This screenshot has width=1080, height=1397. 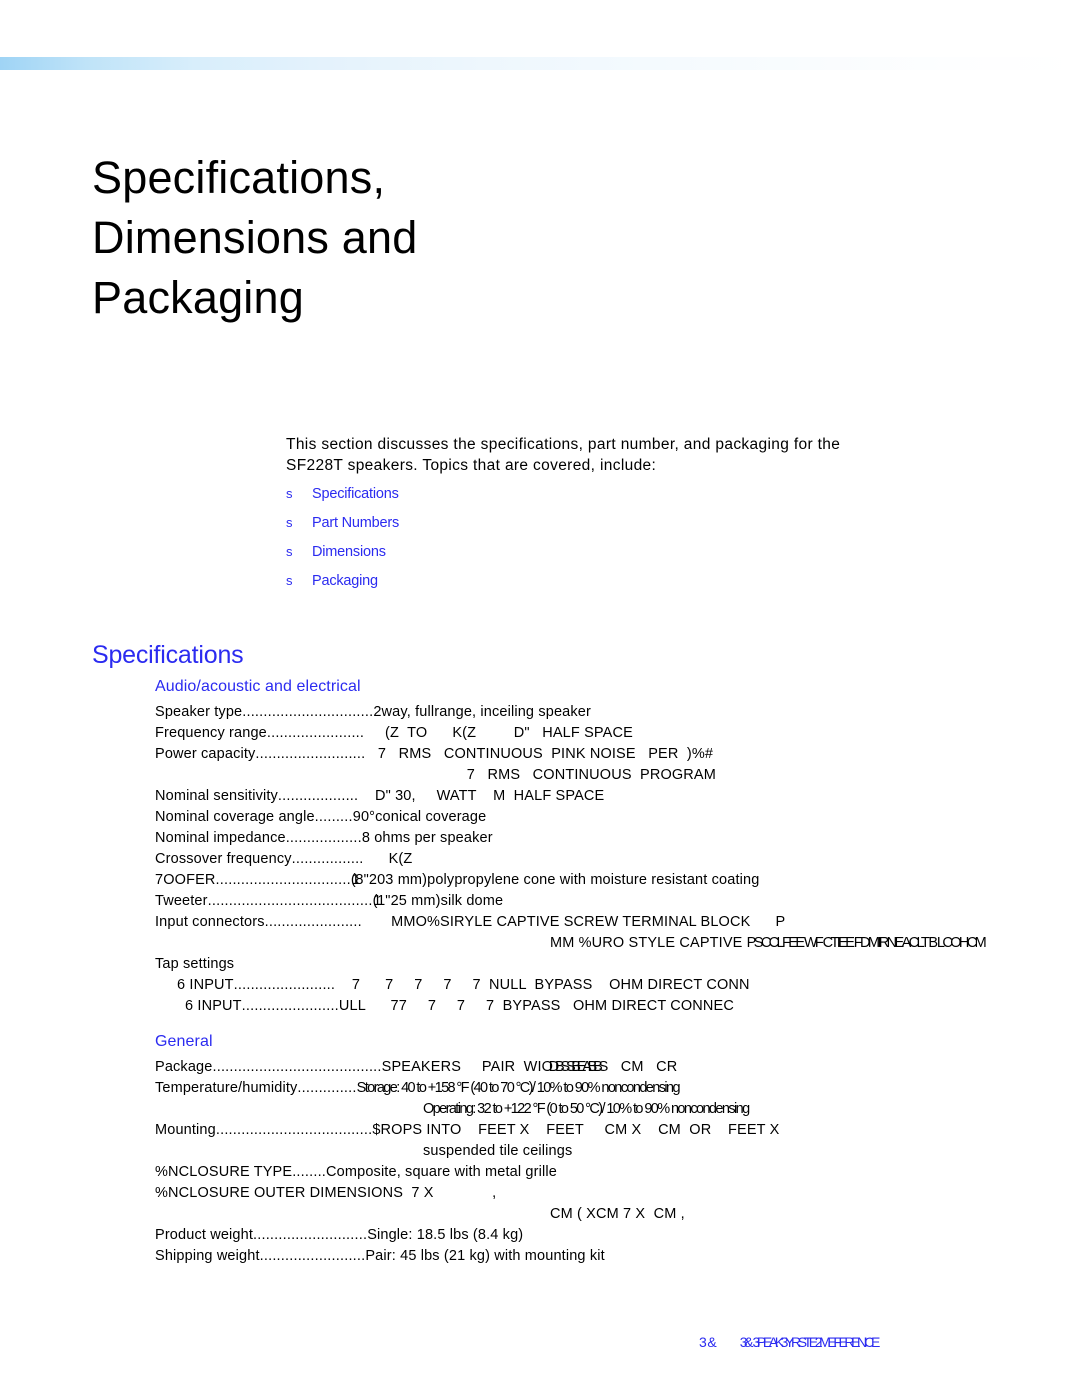 I want to click on spec-label: Speaker type, so click(x=199, y=712).